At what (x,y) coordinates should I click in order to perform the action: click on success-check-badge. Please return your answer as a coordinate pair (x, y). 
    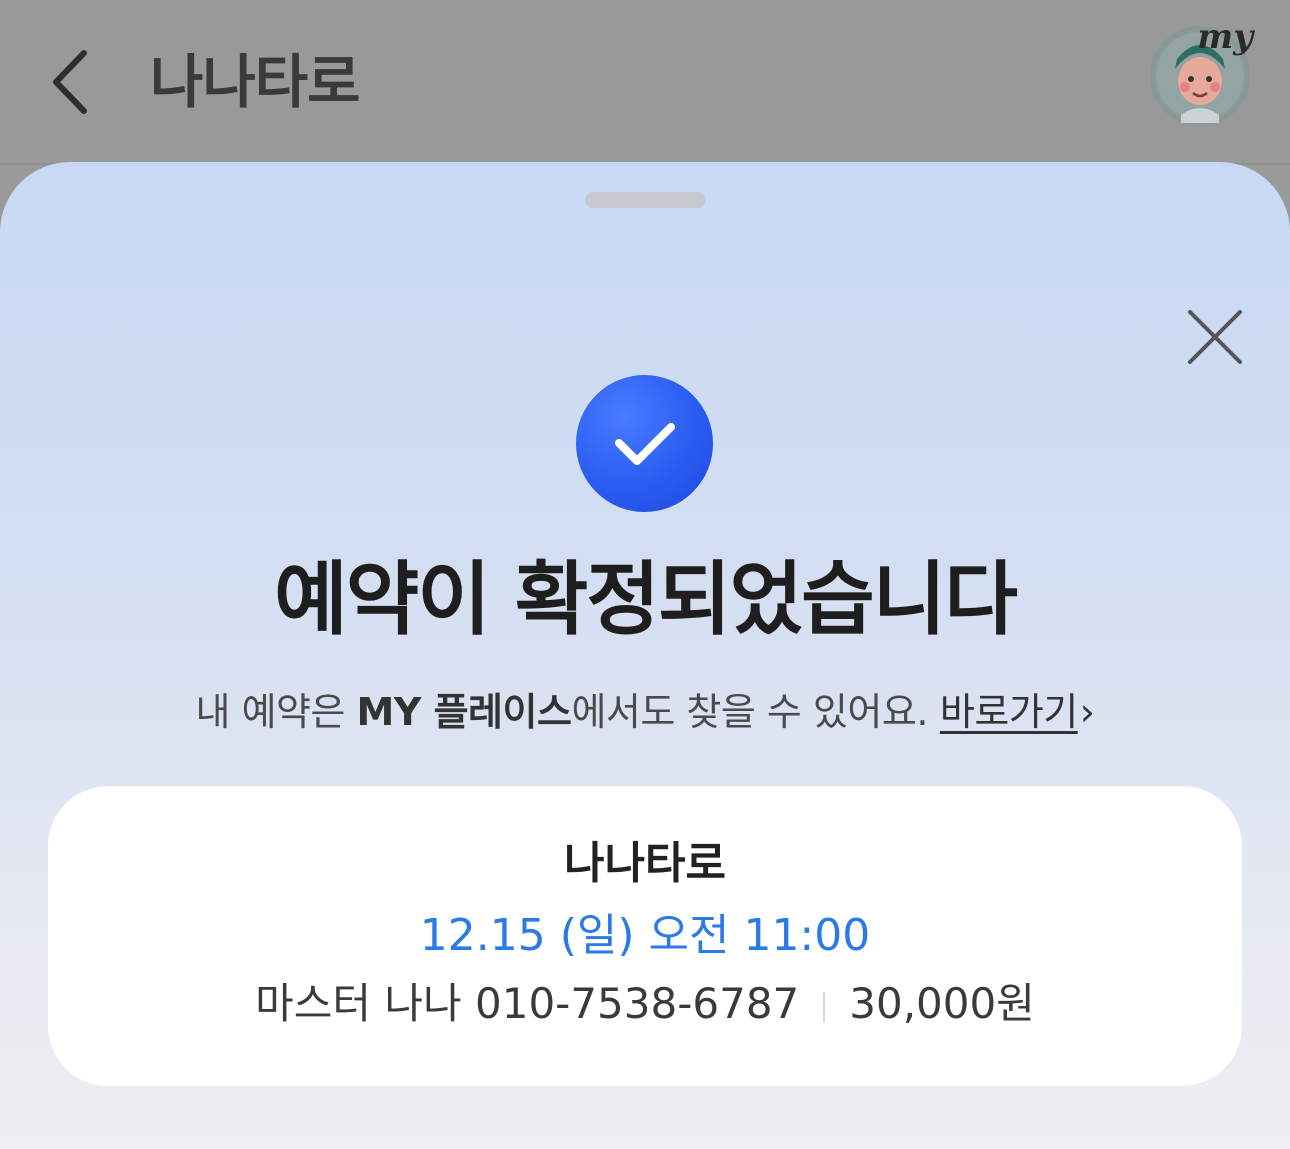
    Looking at the image, I should click on (644, 443).